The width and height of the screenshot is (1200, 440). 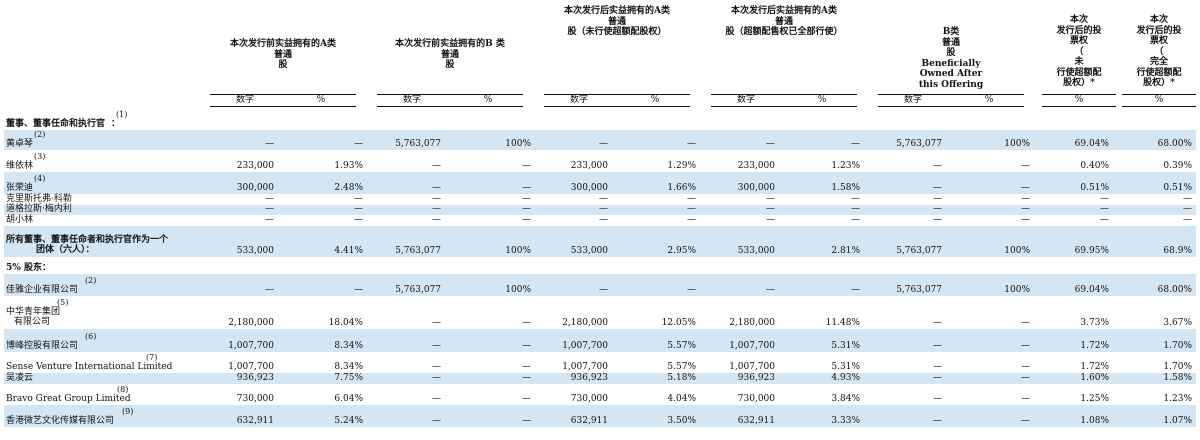 What do you see at coordinates (40, 156) in the screenshot?
I see `footnote-marker: (3)` at bounding box center [40, 156].